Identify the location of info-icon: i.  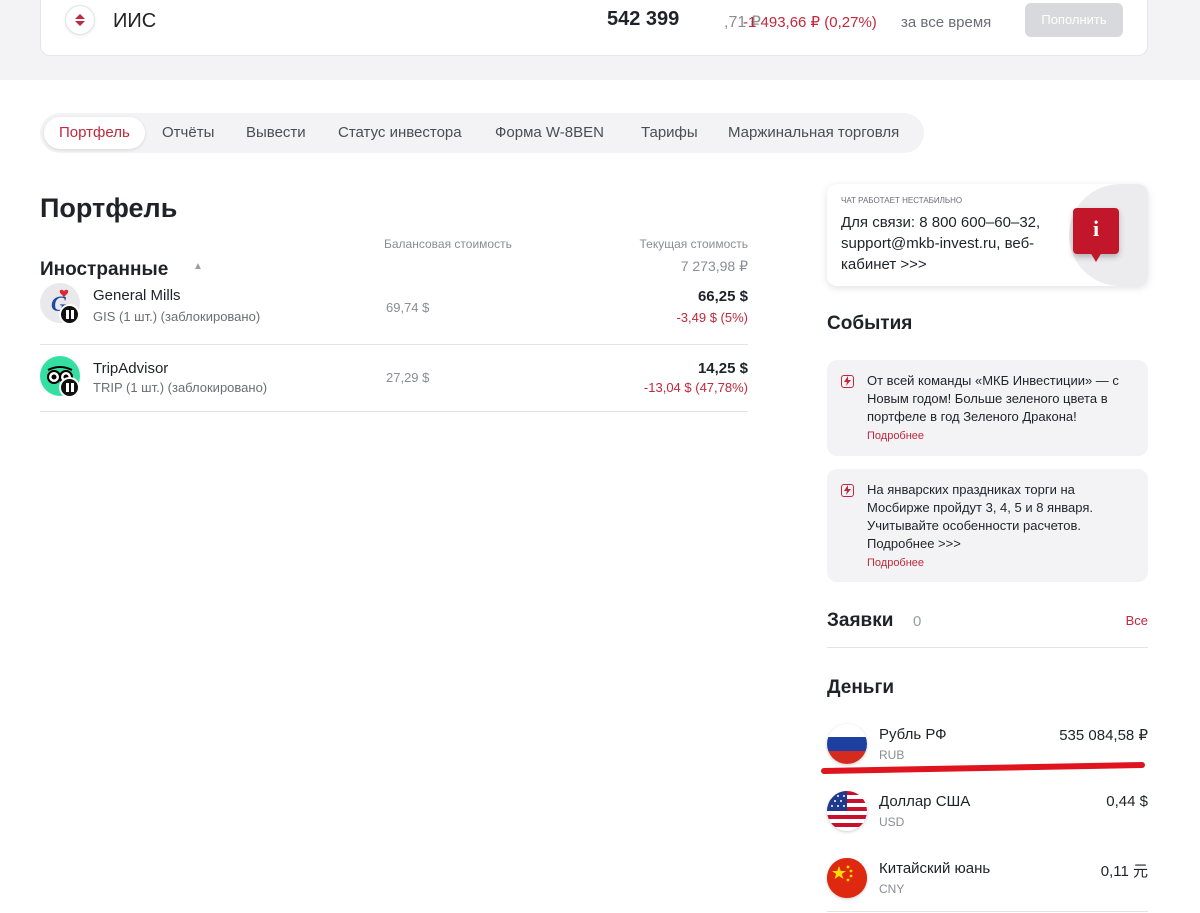
(1096, 235).